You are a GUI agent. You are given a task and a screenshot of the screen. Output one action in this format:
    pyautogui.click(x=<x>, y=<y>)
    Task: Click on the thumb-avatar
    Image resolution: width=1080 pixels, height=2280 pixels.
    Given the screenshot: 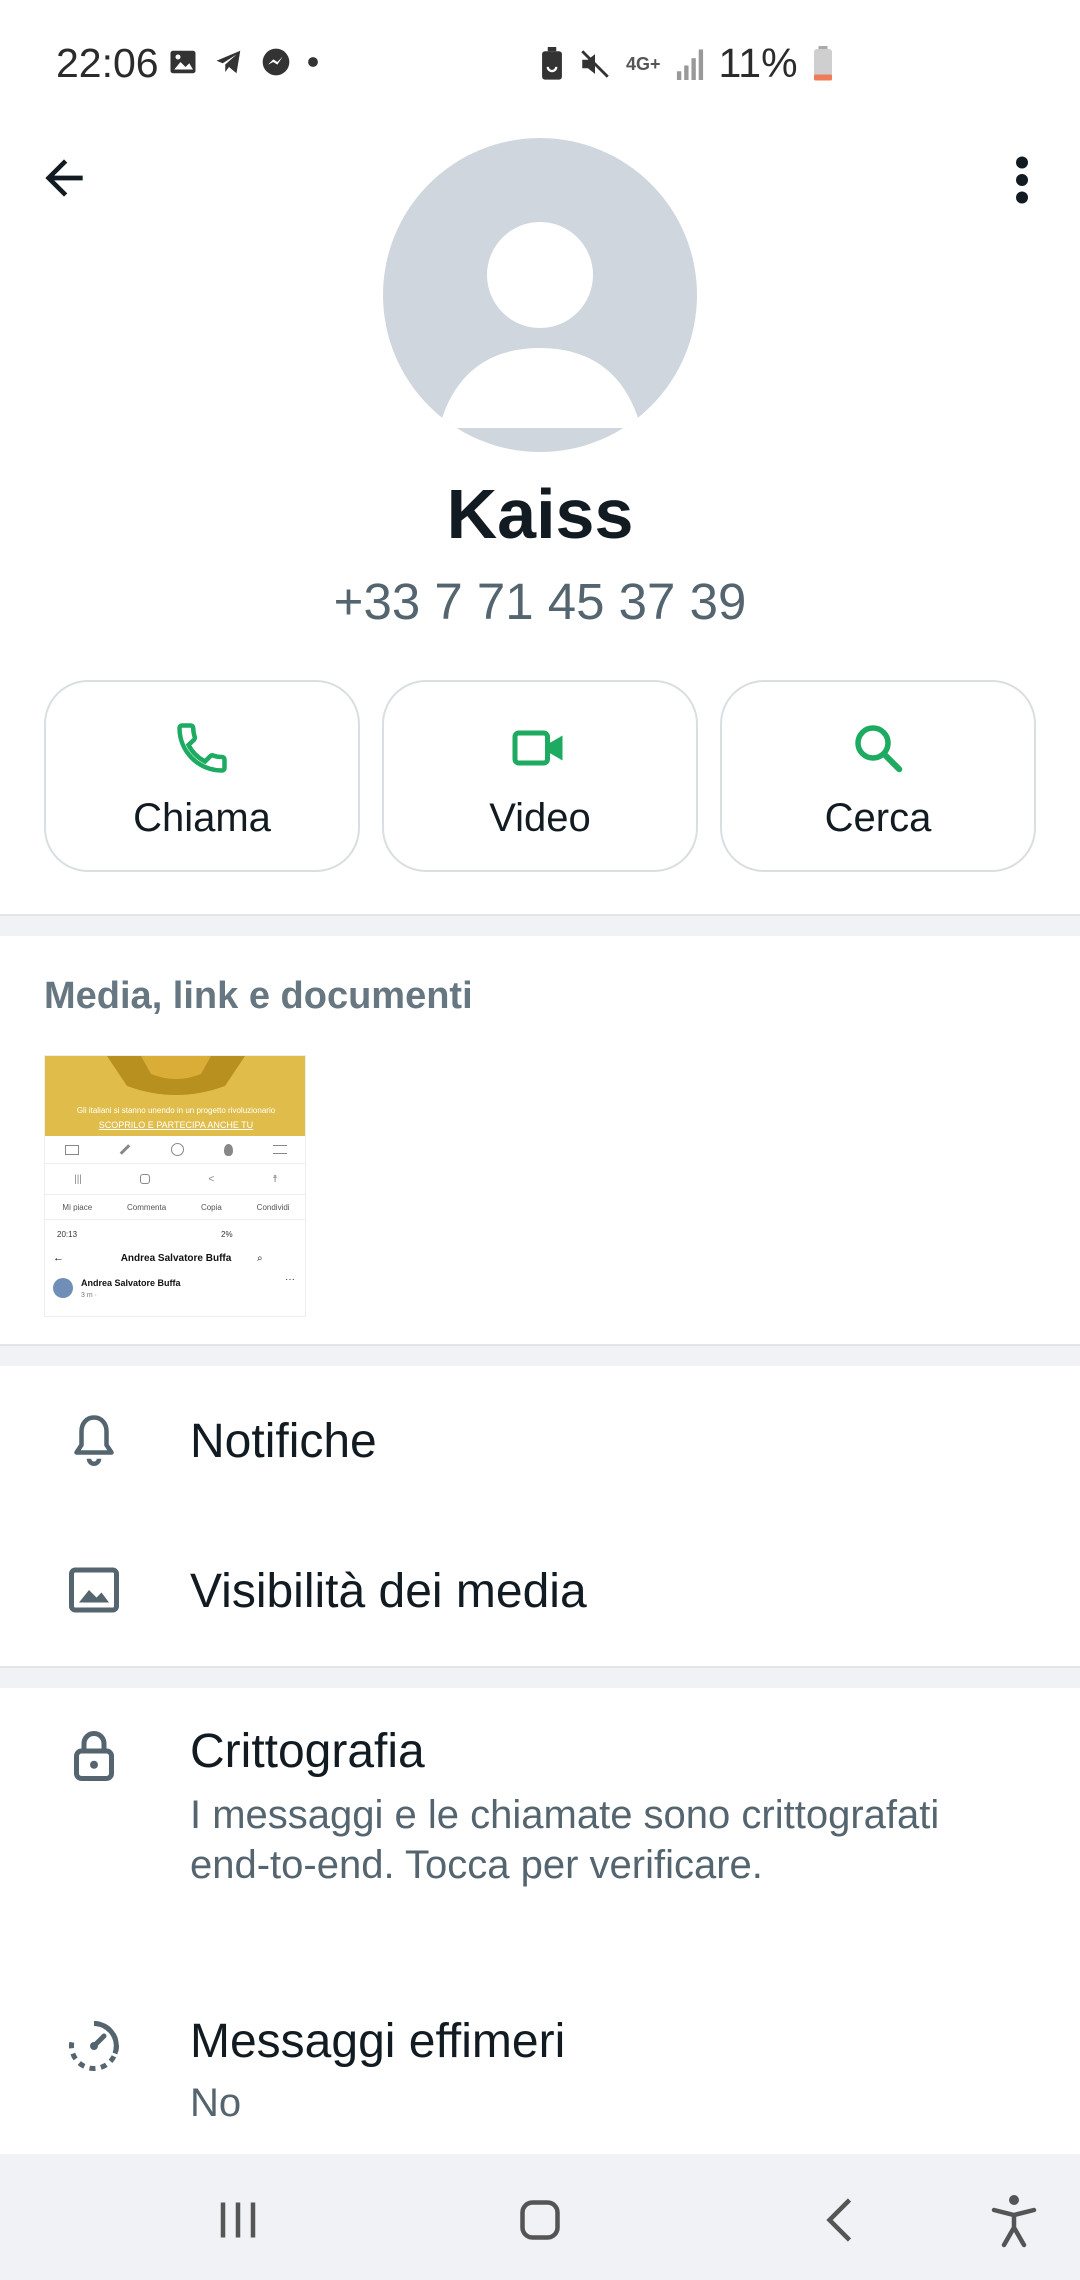 What is the action you would take?
    pyautogui.click(x=63, y=1288)
    